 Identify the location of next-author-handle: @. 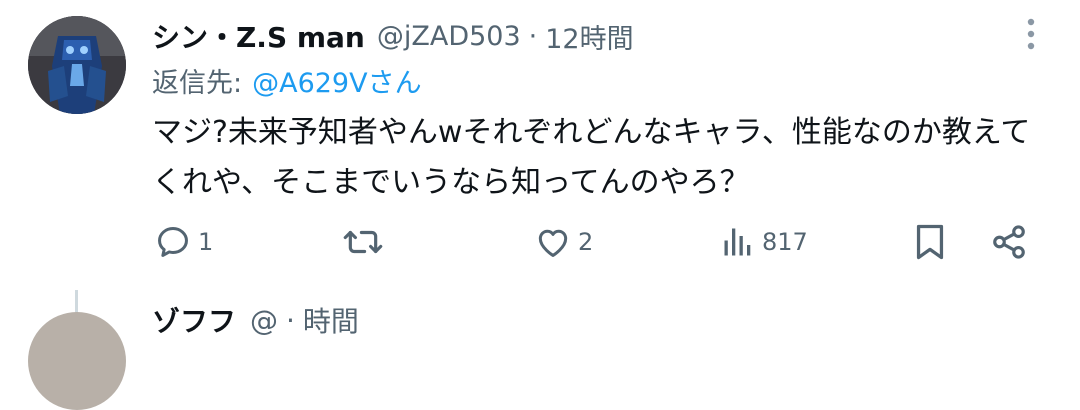
(264, 320).